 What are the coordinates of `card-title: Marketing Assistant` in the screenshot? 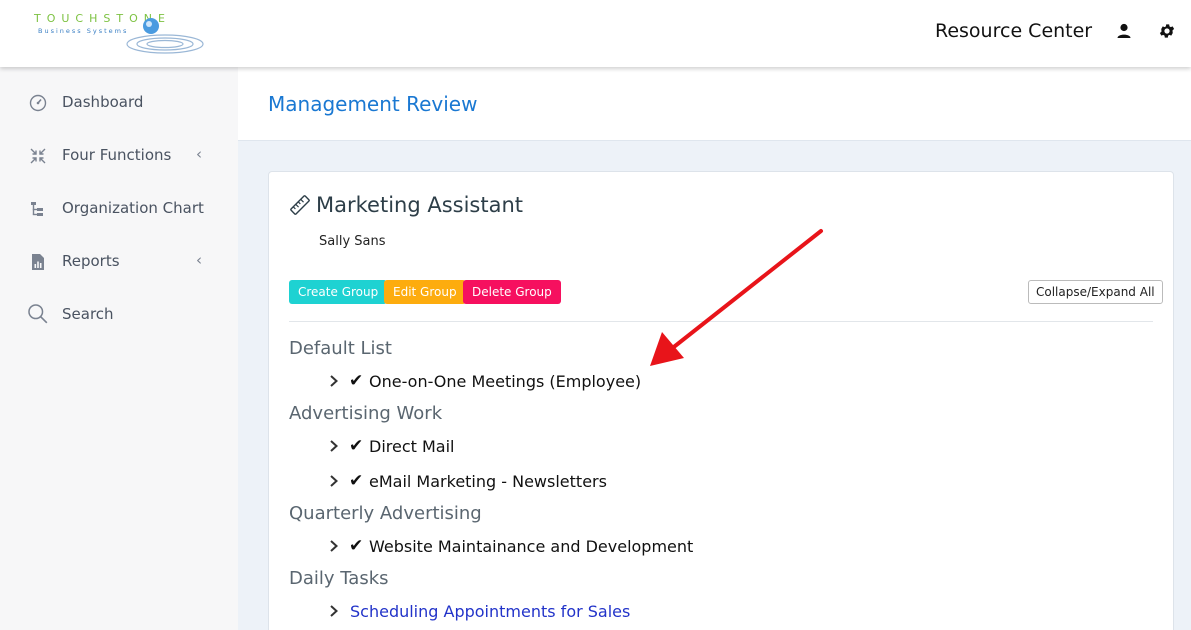 It's located at (420, 205).